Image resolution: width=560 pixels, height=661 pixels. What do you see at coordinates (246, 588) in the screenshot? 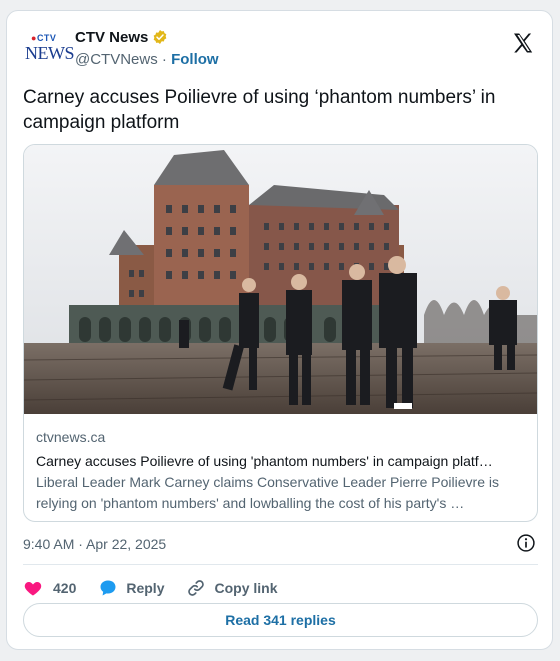
I see `copy-link-label: Copy link` at bounding box center [246, 588].